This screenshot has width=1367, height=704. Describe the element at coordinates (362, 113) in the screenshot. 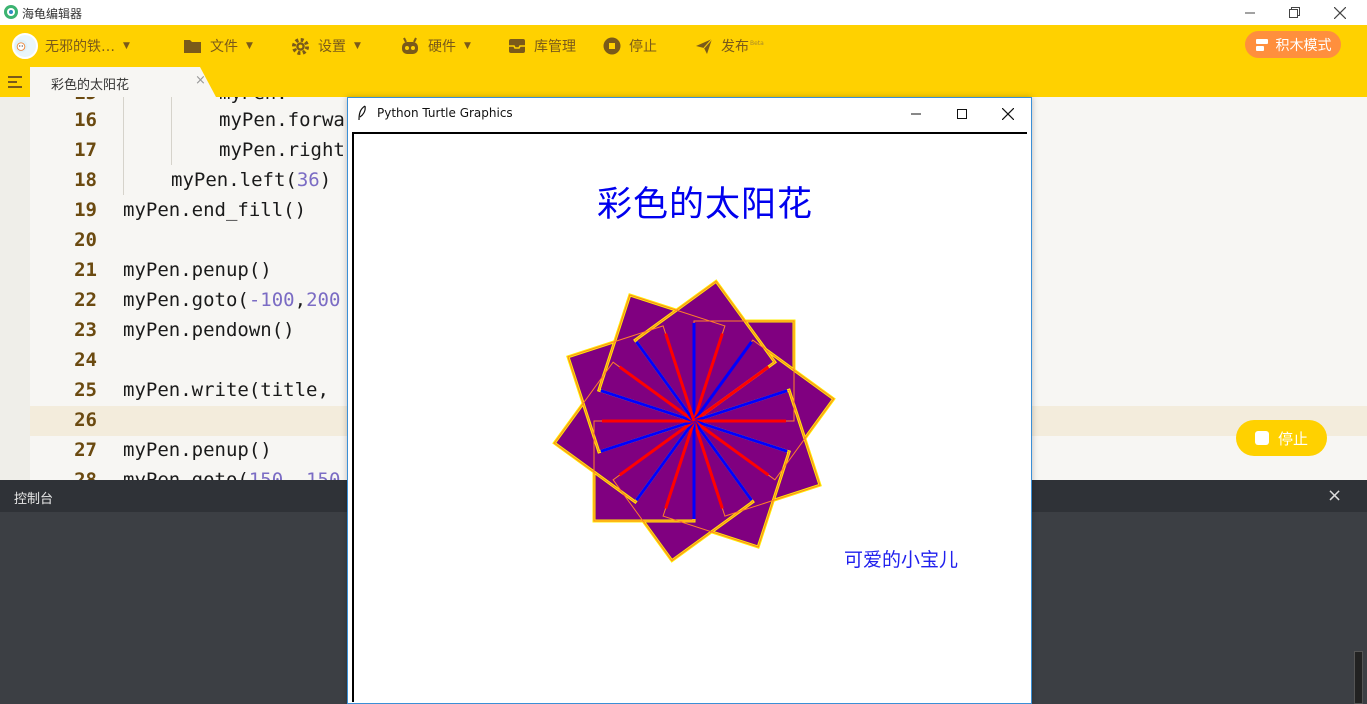

I see `feather-icon` at that location.